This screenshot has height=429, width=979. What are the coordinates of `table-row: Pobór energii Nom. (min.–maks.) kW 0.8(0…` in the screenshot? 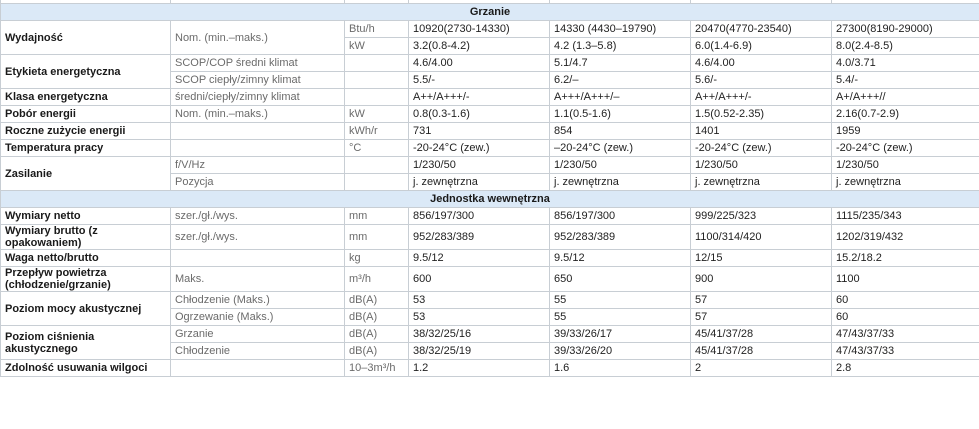 It's located at (489, 114).